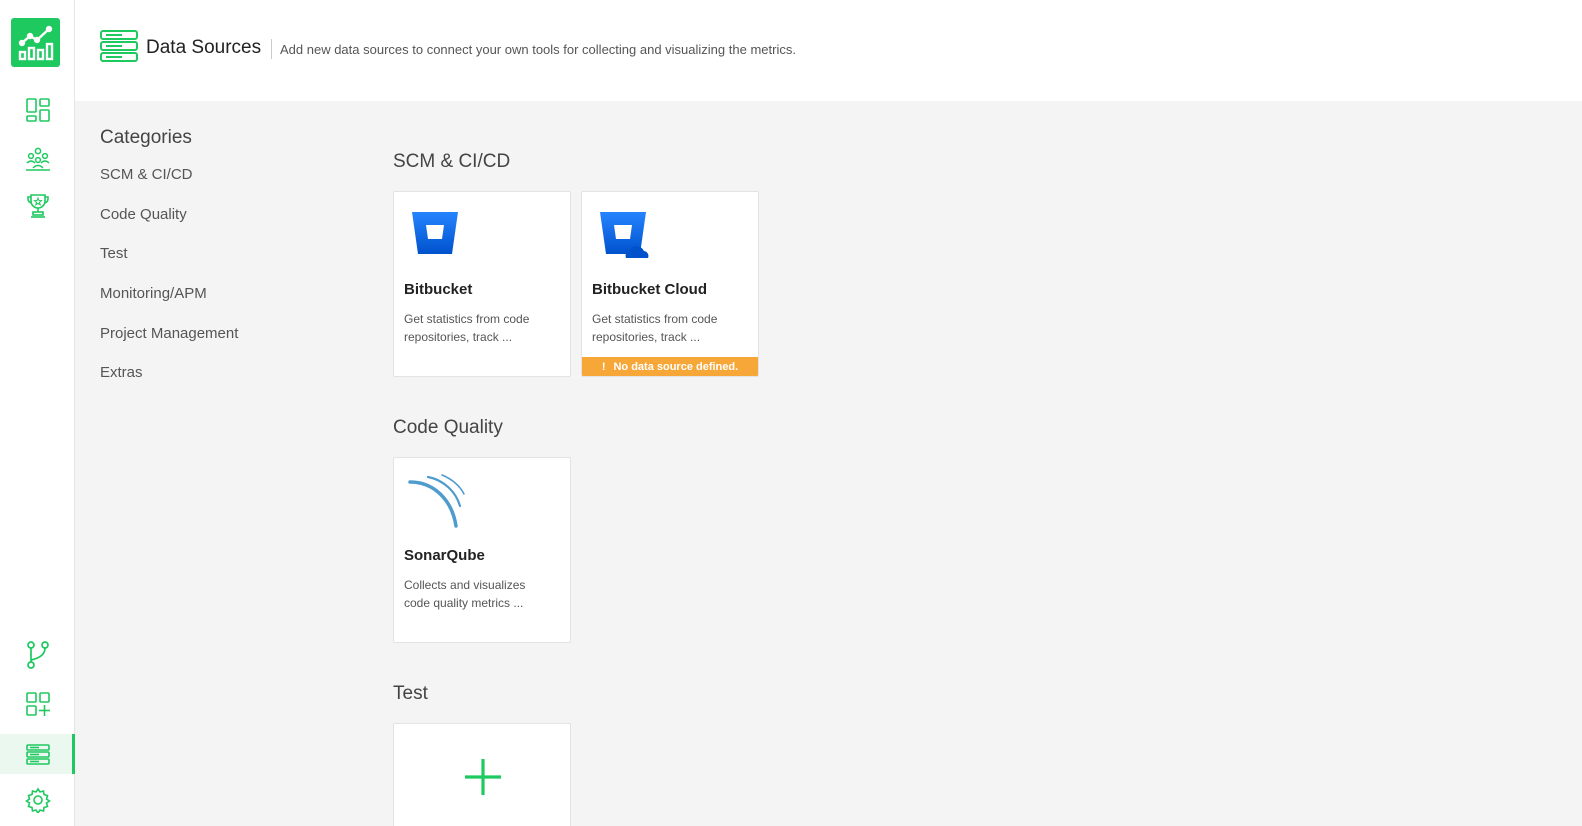  I want to click on app-logo, so click(35, 42).